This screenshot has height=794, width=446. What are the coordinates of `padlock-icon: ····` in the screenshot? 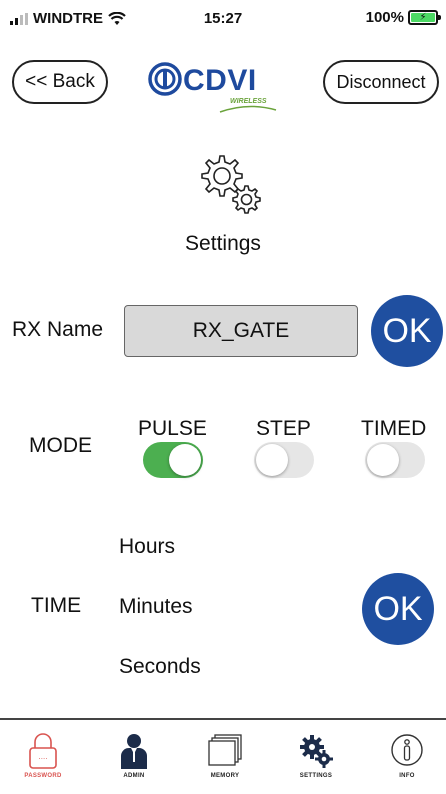 It's located at (43, 751).